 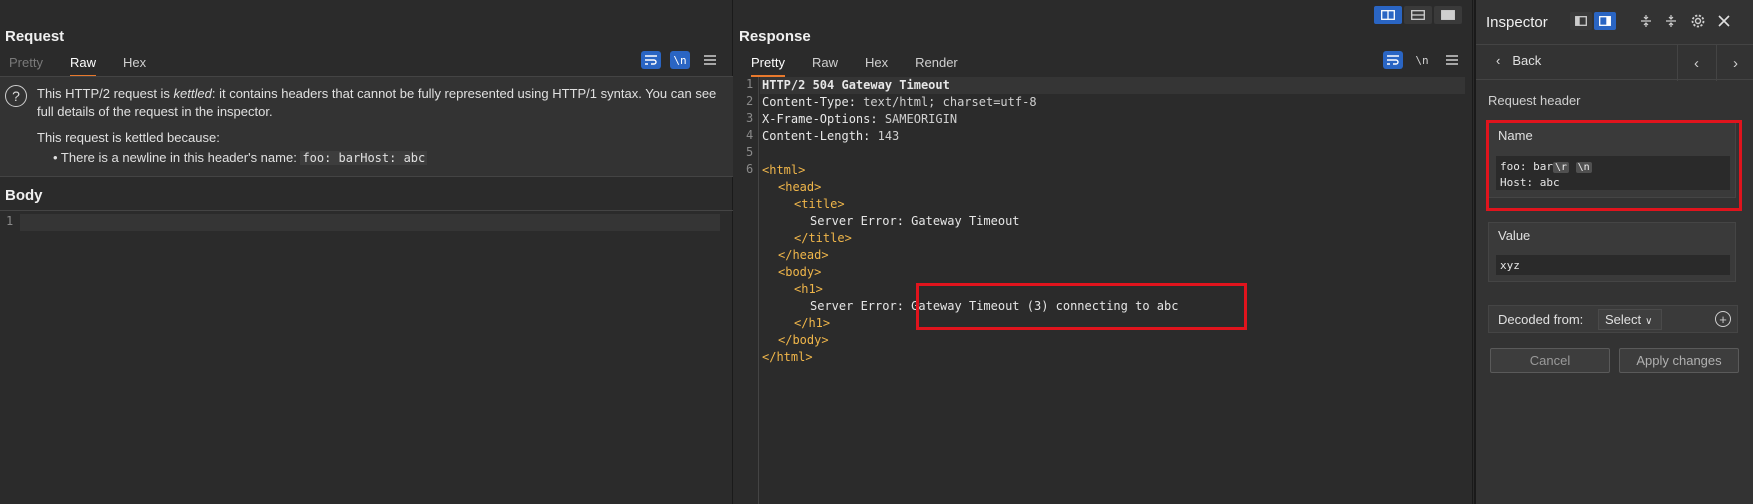 I want to click on html-text-line: Server Error: Gateway Timeout, so click(x=915, y=221).